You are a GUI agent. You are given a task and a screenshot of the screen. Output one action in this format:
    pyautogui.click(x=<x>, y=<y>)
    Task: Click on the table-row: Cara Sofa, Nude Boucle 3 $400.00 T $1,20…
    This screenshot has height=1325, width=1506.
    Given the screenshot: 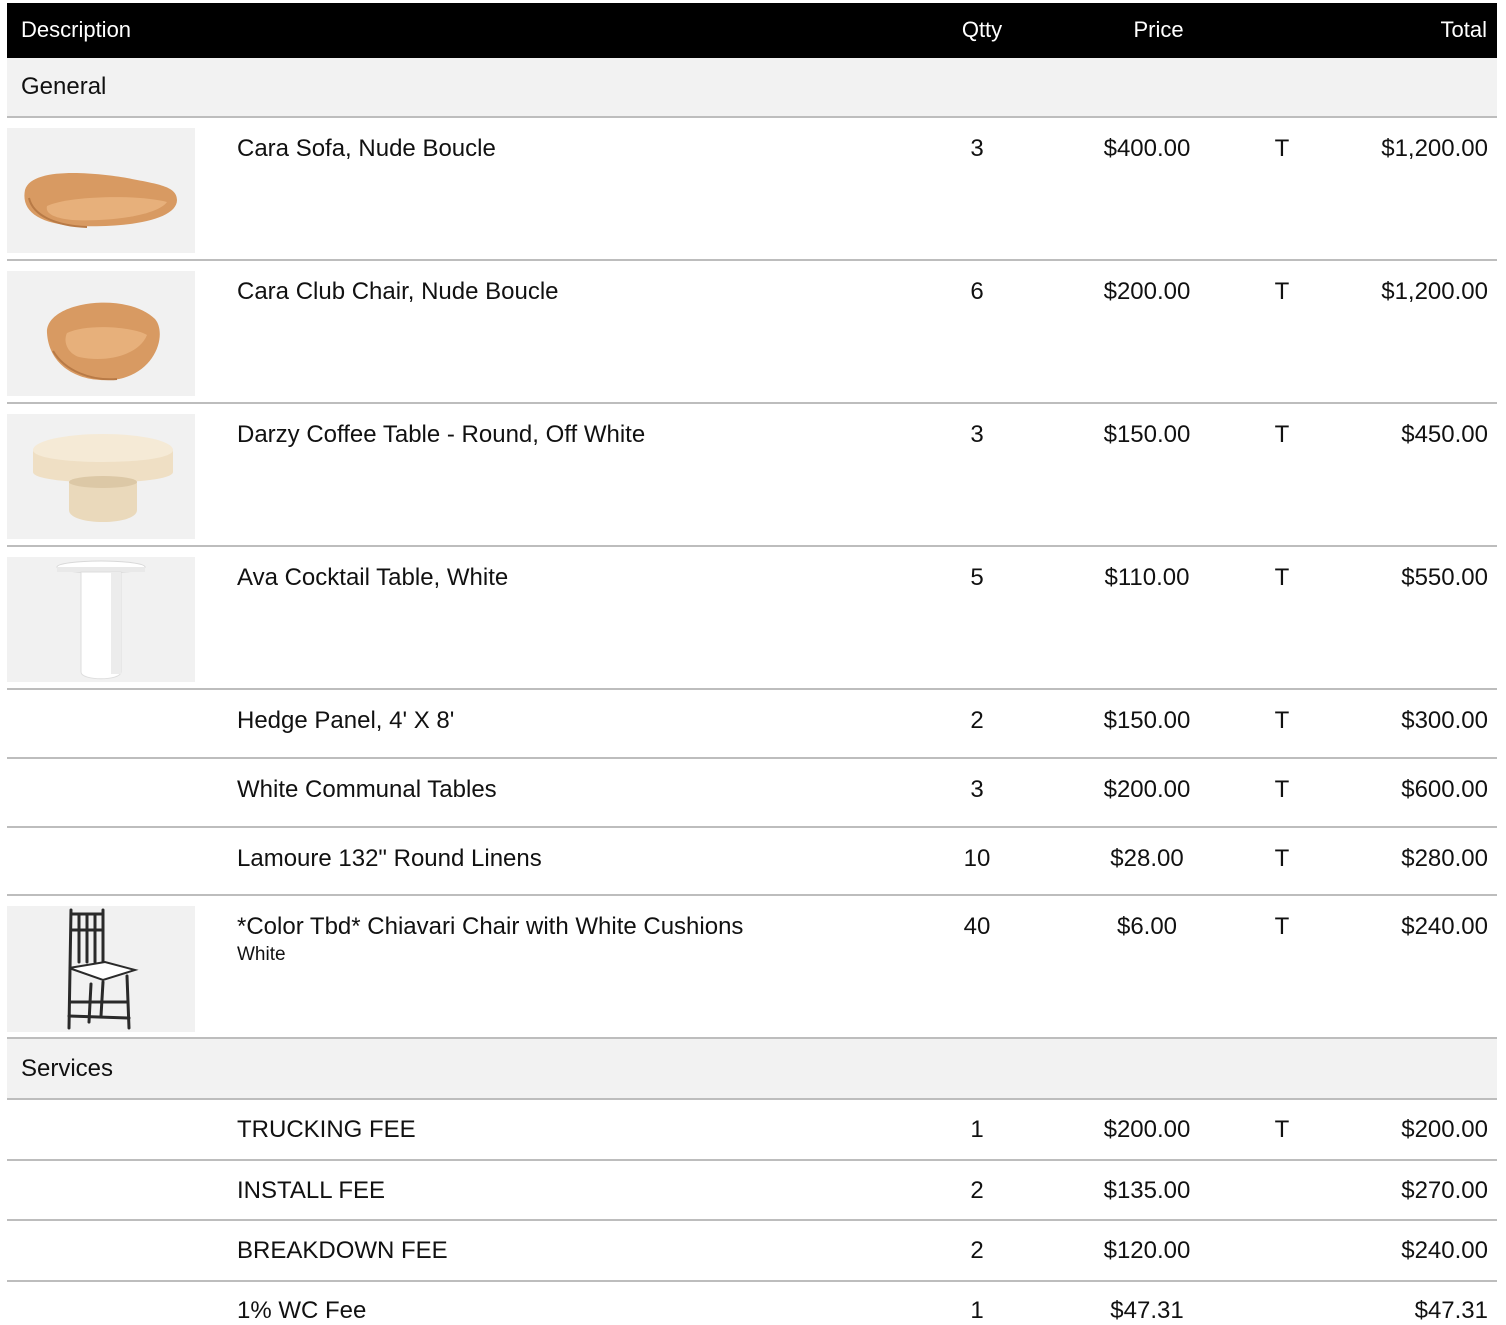 What is the action you would take?
    pyautogui.click(x=752, y=189)
    